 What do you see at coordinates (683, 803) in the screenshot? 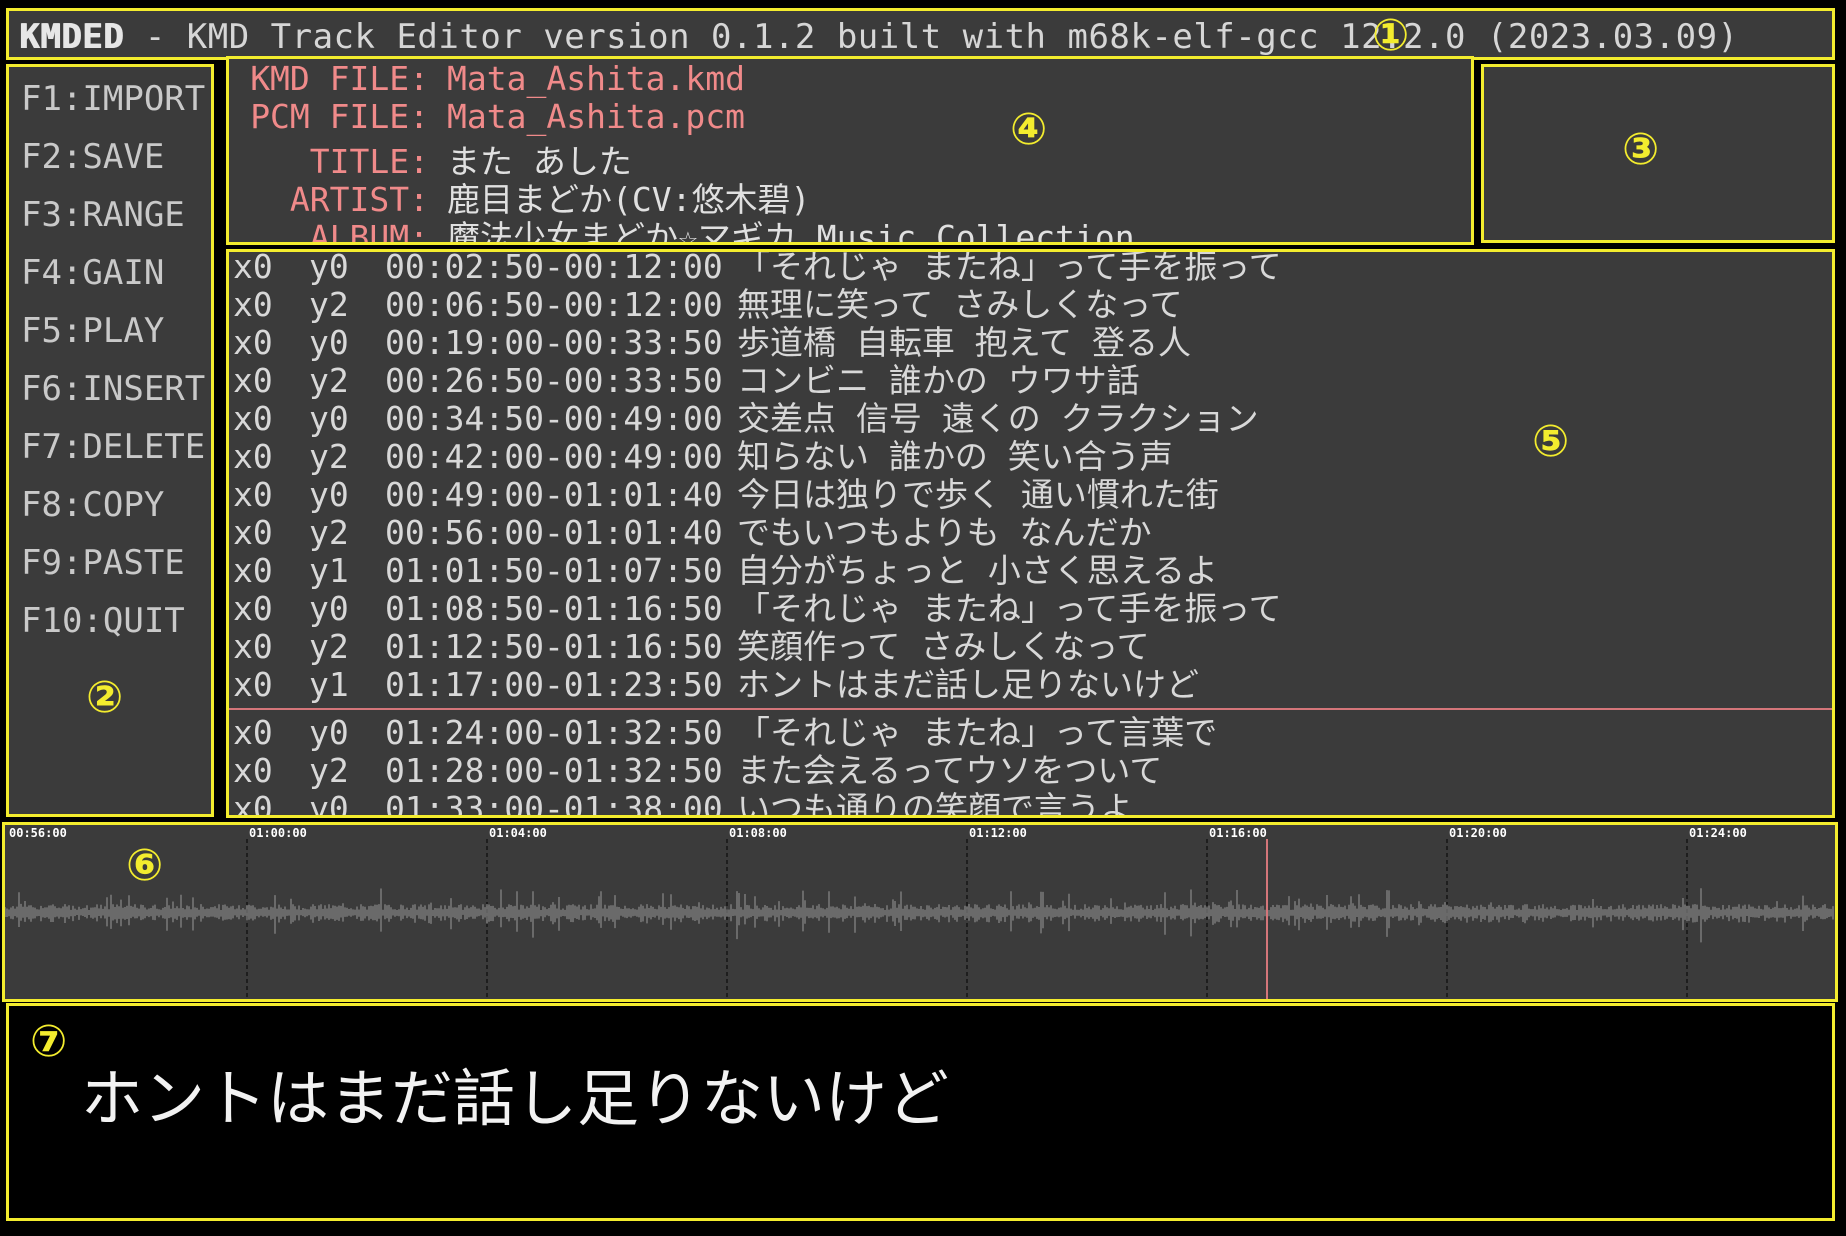
I see `track-row: x0 y0 01:33:00-01:38:00 いつも通りの笑顔で言うよ` at bounding box center [683, 803].